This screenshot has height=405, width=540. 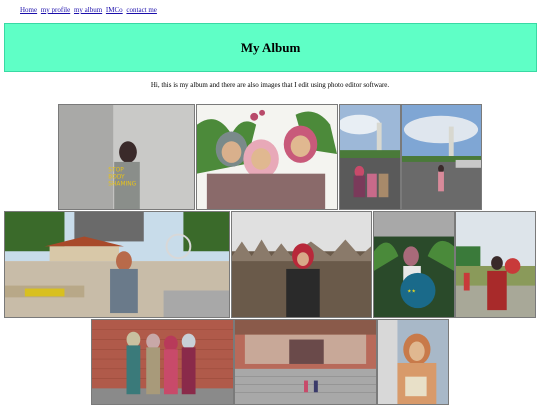 I want to click on top-nav: Home my profile my album IMCo contact me, so click(x=89, y=10).